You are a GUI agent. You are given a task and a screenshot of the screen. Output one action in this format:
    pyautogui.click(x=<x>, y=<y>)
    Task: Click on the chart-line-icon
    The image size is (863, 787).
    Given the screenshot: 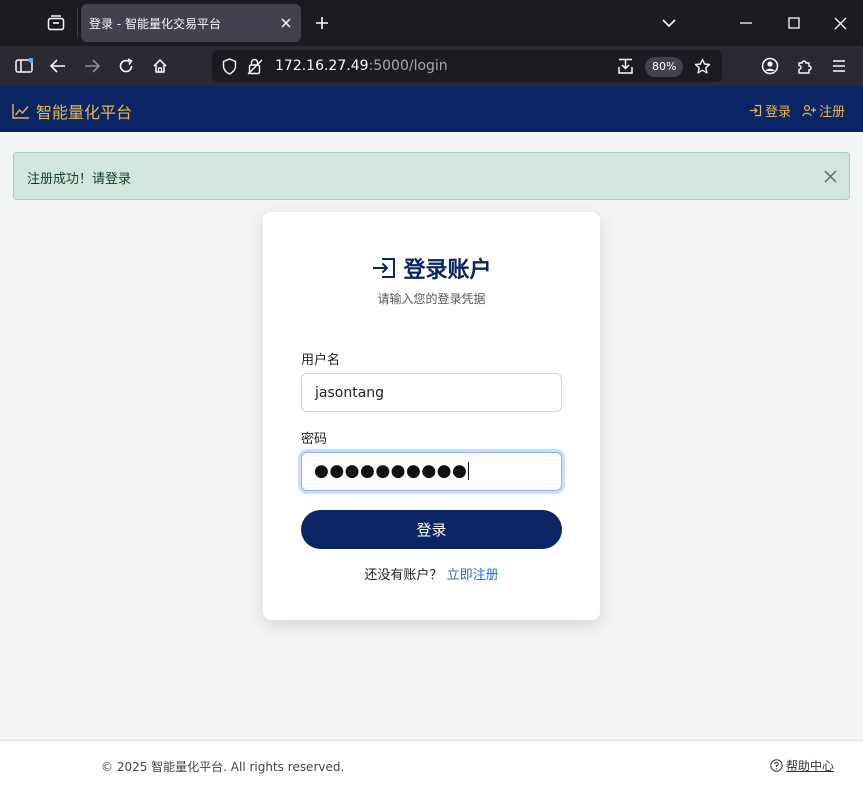 What is the action you would take?
    pyautogui.click(x=20, y=111)
    